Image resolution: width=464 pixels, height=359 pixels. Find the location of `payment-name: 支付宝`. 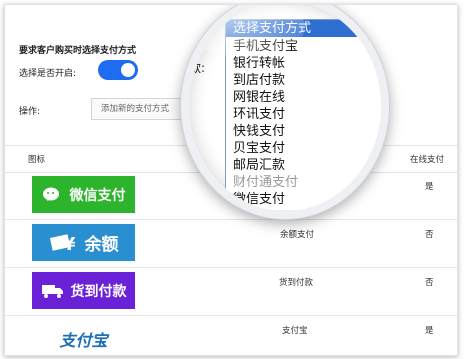

payment-name: 支付宝 is located at coordinates (295, 331).